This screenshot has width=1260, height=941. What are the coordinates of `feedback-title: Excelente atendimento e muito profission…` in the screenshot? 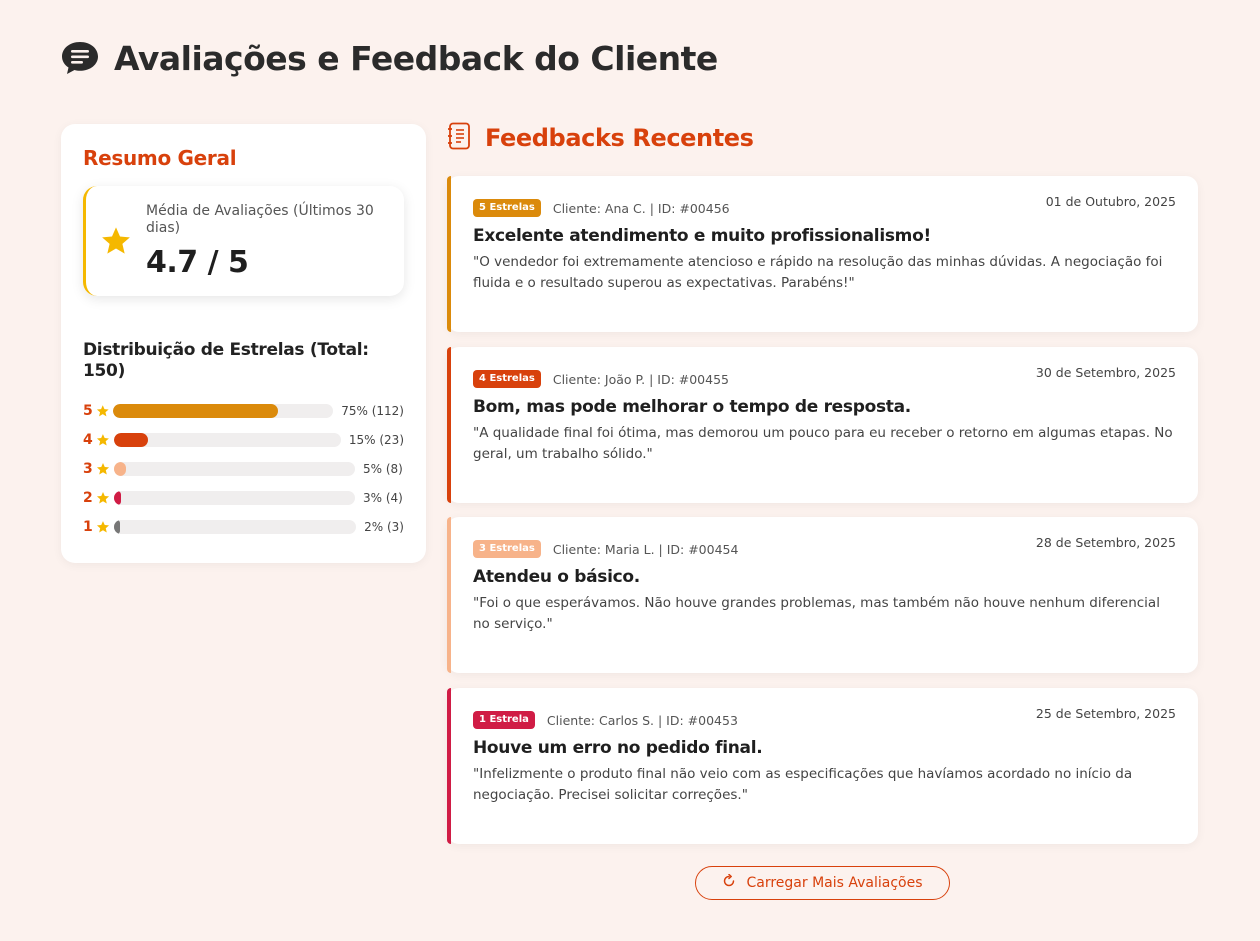 It's located at (702, 236).